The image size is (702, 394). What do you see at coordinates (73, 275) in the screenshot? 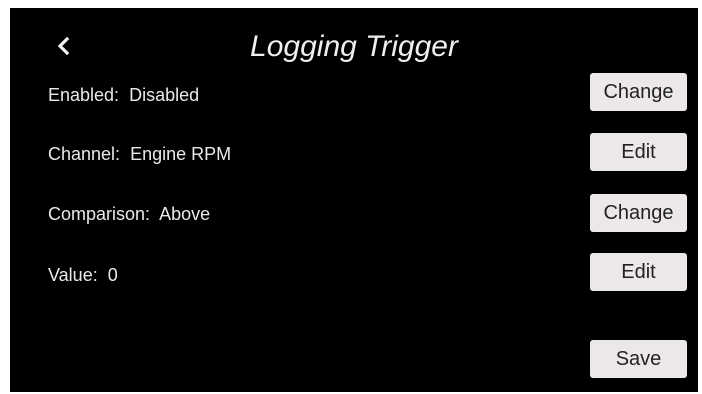
I see `value-label: Value:` at bounding box center [73, 275].